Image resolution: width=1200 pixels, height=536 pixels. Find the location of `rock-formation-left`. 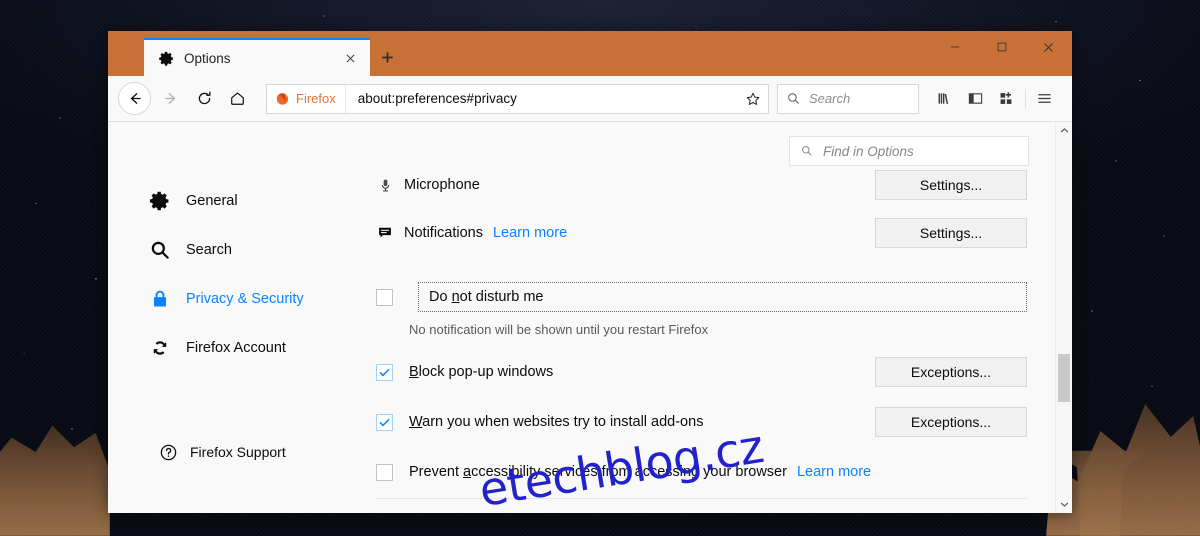

rock-formation-left is located at coordinates (55, 480).